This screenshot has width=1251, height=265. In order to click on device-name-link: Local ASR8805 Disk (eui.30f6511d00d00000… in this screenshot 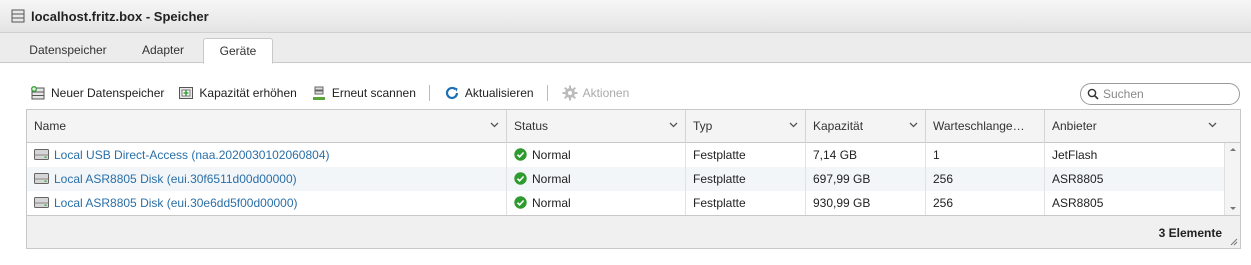, I will do `click(175, 179)`.